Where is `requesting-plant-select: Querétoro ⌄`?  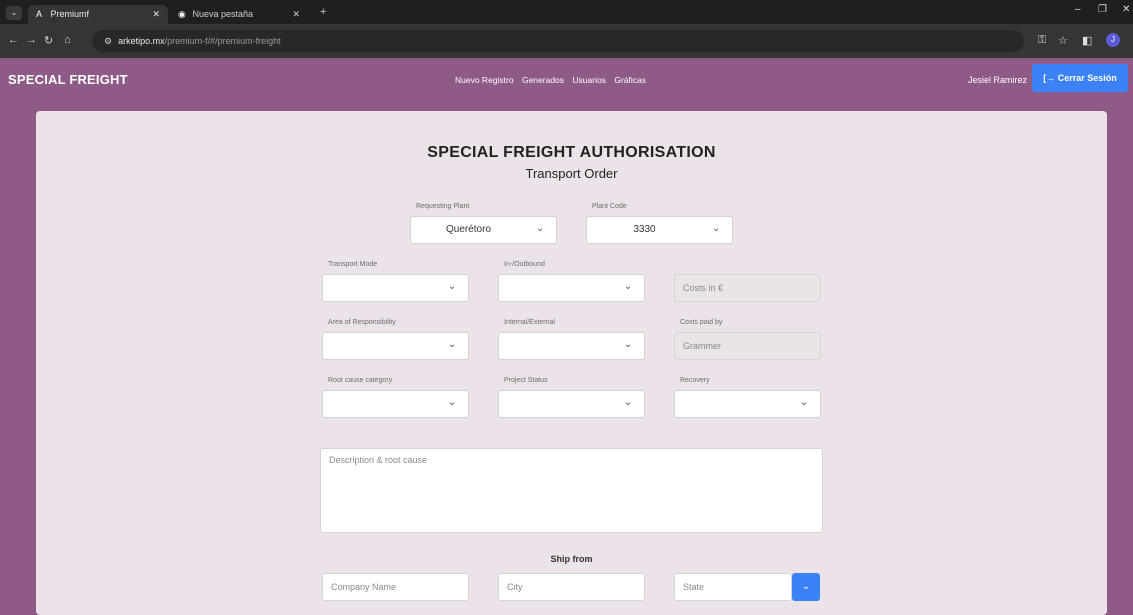
requesting-plant-select: Querétoro ⌄ is located at coordinates (483, 230).